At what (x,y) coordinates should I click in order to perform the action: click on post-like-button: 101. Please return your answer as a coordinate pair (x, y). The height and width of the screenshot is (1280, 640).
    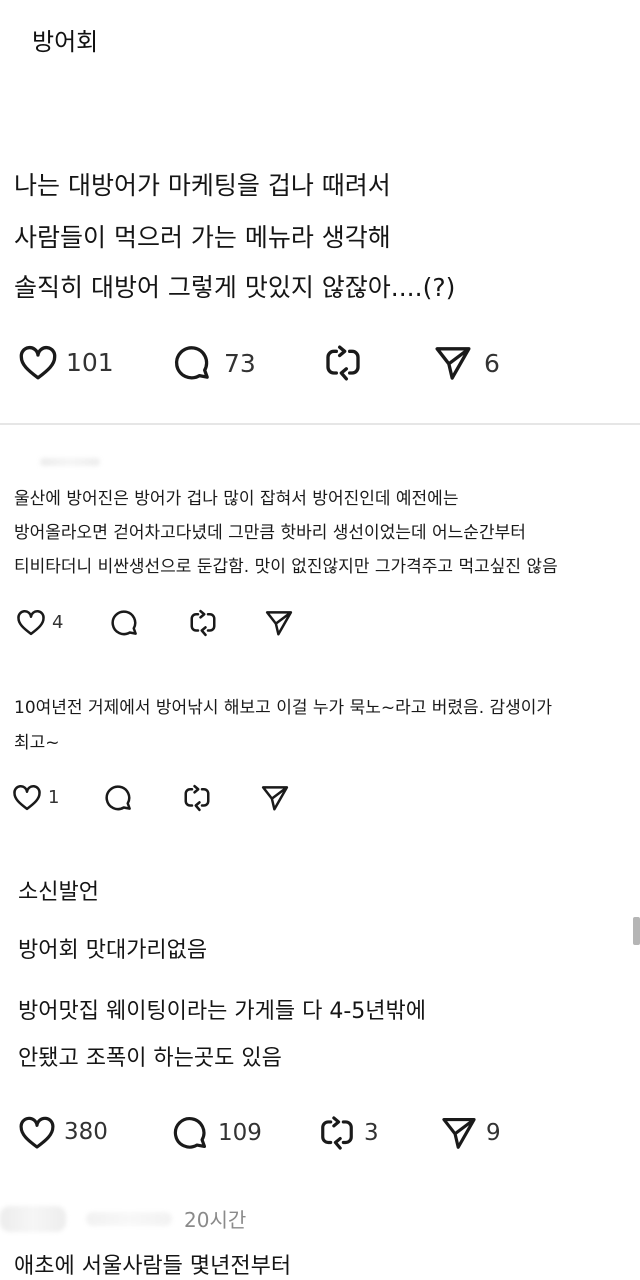
    Looking at the image, I should click on (66, 362).